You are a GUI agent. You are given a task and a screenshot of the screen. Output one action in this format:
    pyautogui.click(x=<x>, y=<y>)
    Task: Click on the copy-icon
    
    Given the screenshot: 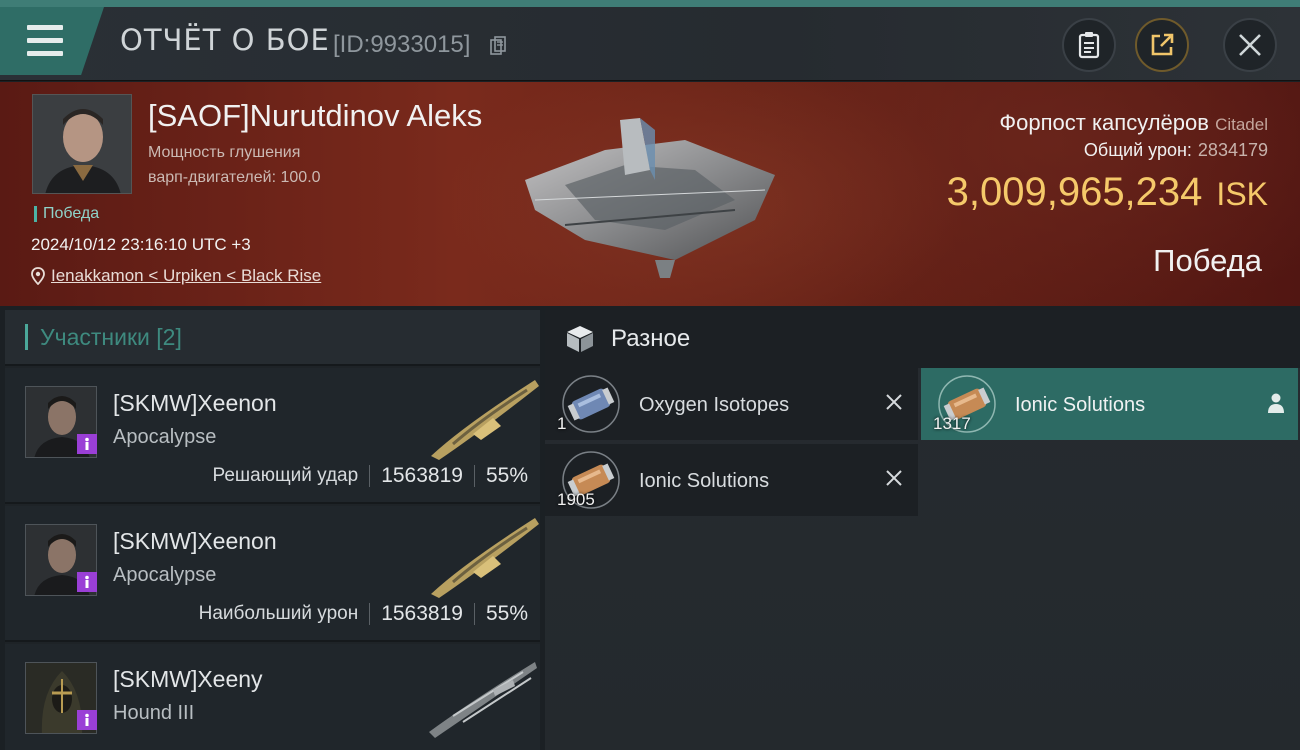 What is the action you would take?
    pyautogui.click(x=498, y=46)
    